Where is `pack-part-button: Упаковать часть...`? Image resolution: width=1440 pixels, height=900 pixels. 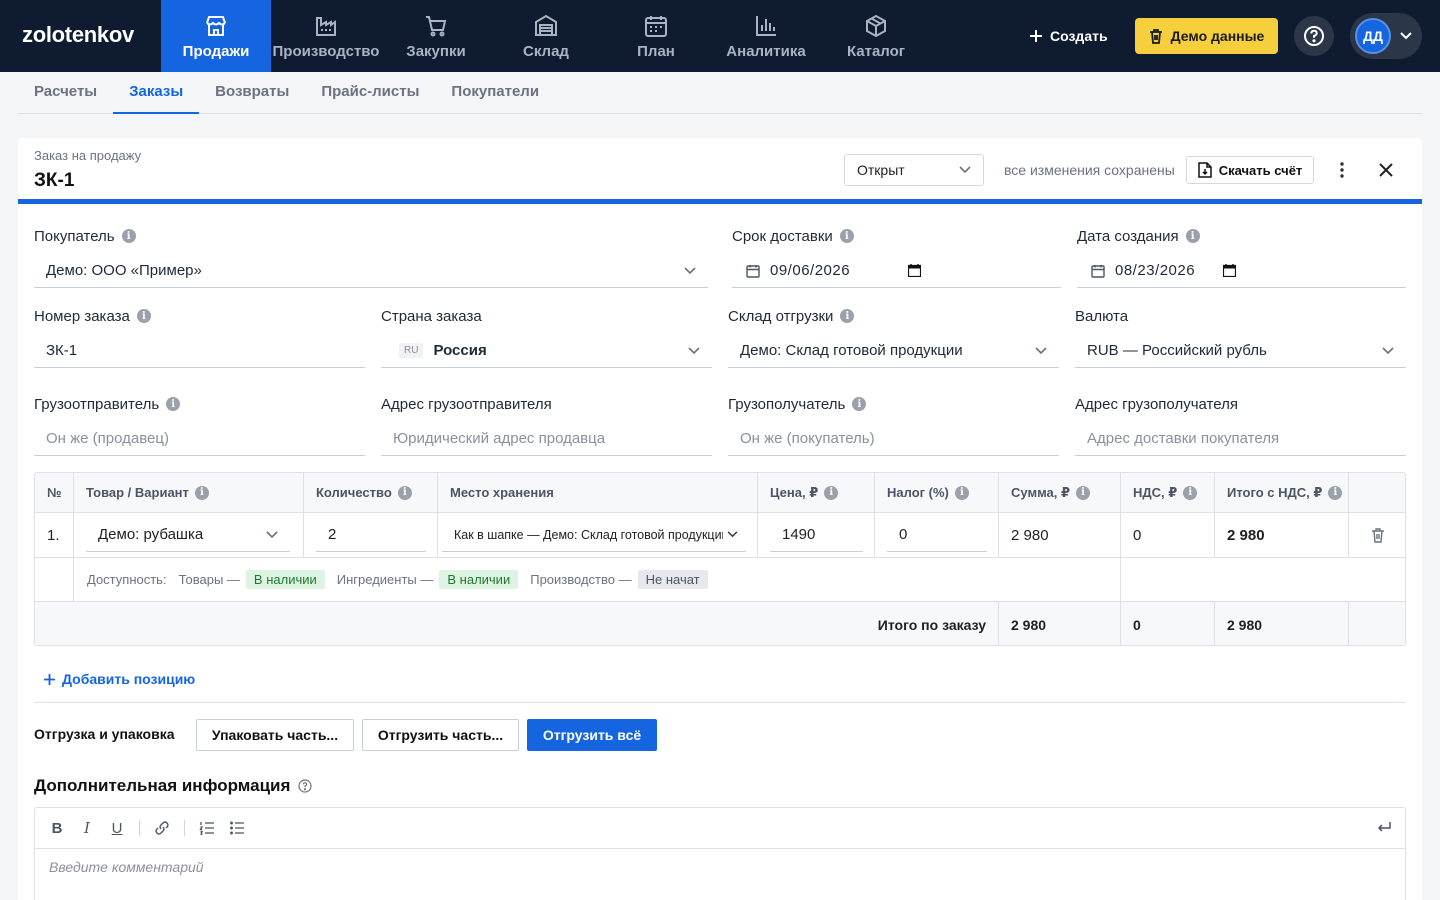 pack-part-button: Упаковать часть... is located at coordinates (275, 735).